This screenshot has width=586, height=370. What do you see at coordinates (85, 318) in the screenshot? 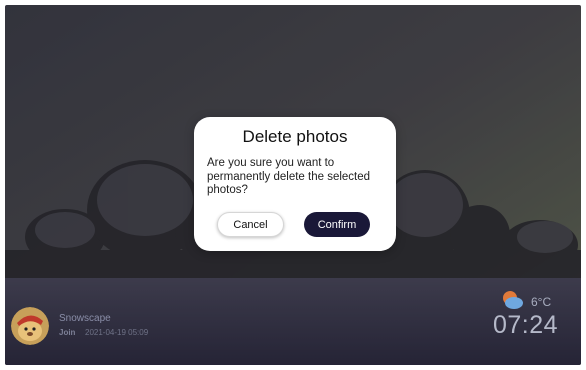
I see `wallpaper-name: Snowscape` at bounding box center [85, 318].